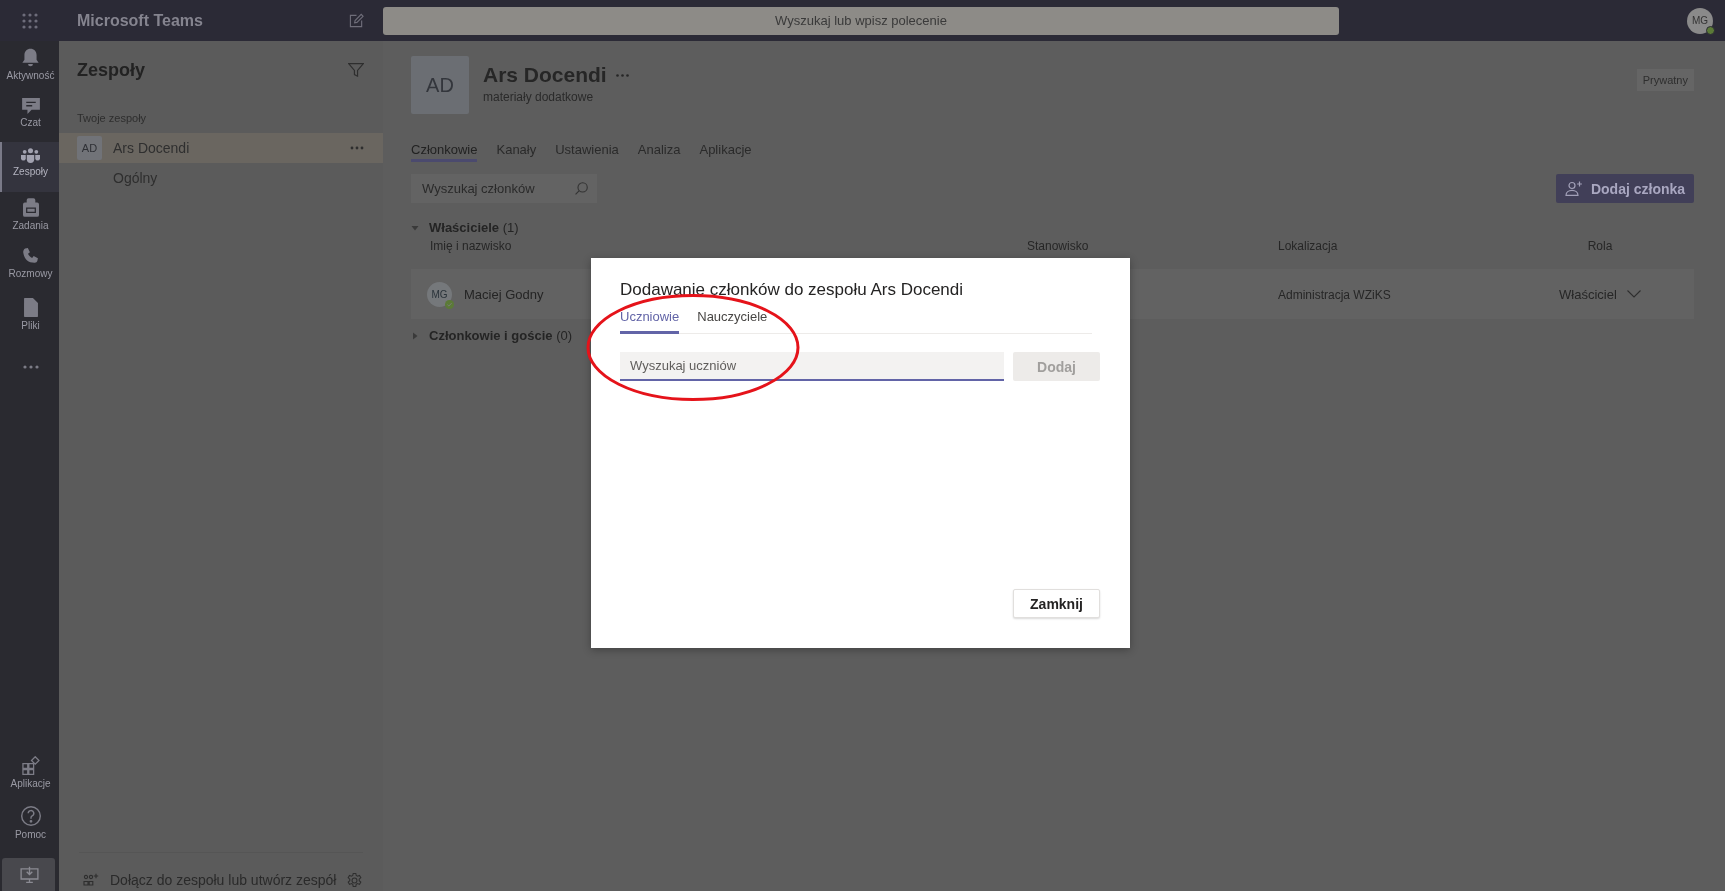 This screenshot has height=891, width=1725. I want to click on column-header: Stanowisko, so click(1058, 246).